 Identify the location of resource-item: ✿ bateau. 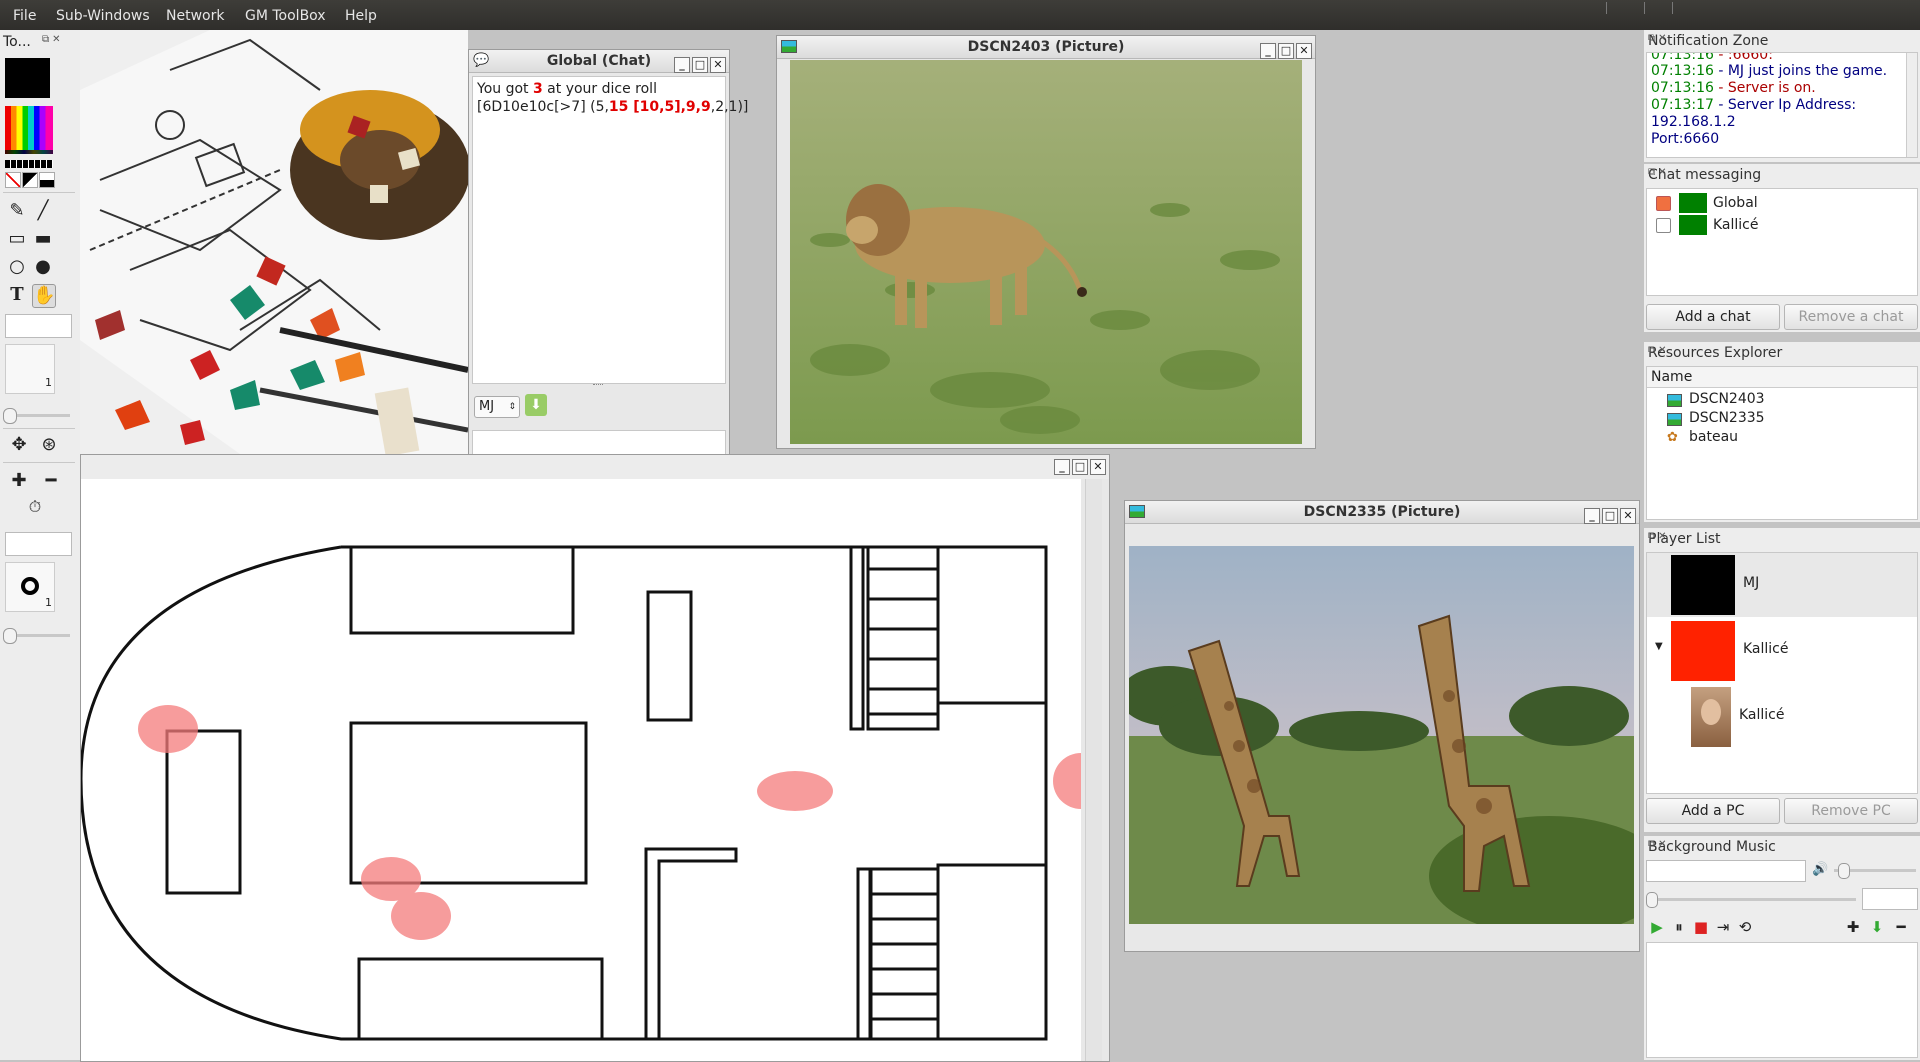
(1787, 438).